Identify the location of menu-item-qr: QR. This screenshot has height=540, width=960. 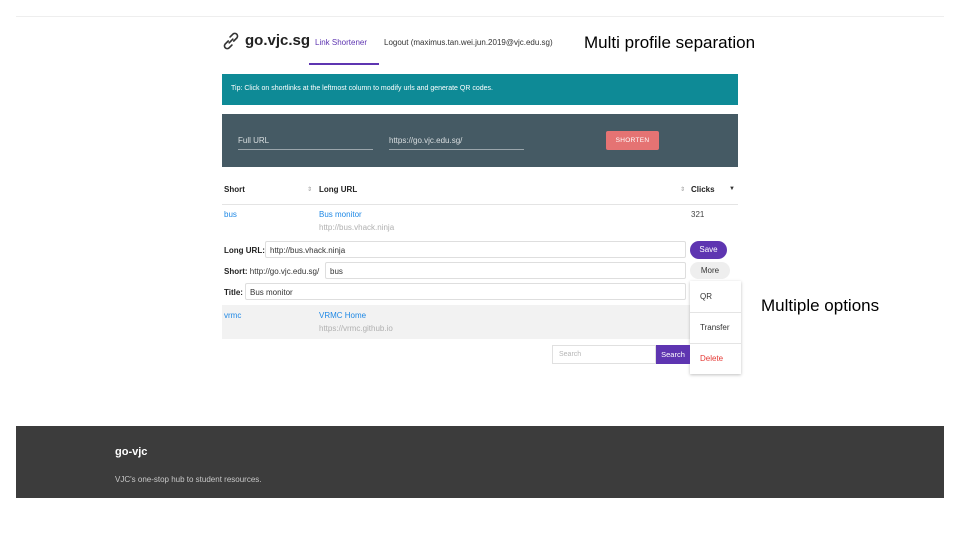
(715, 296).